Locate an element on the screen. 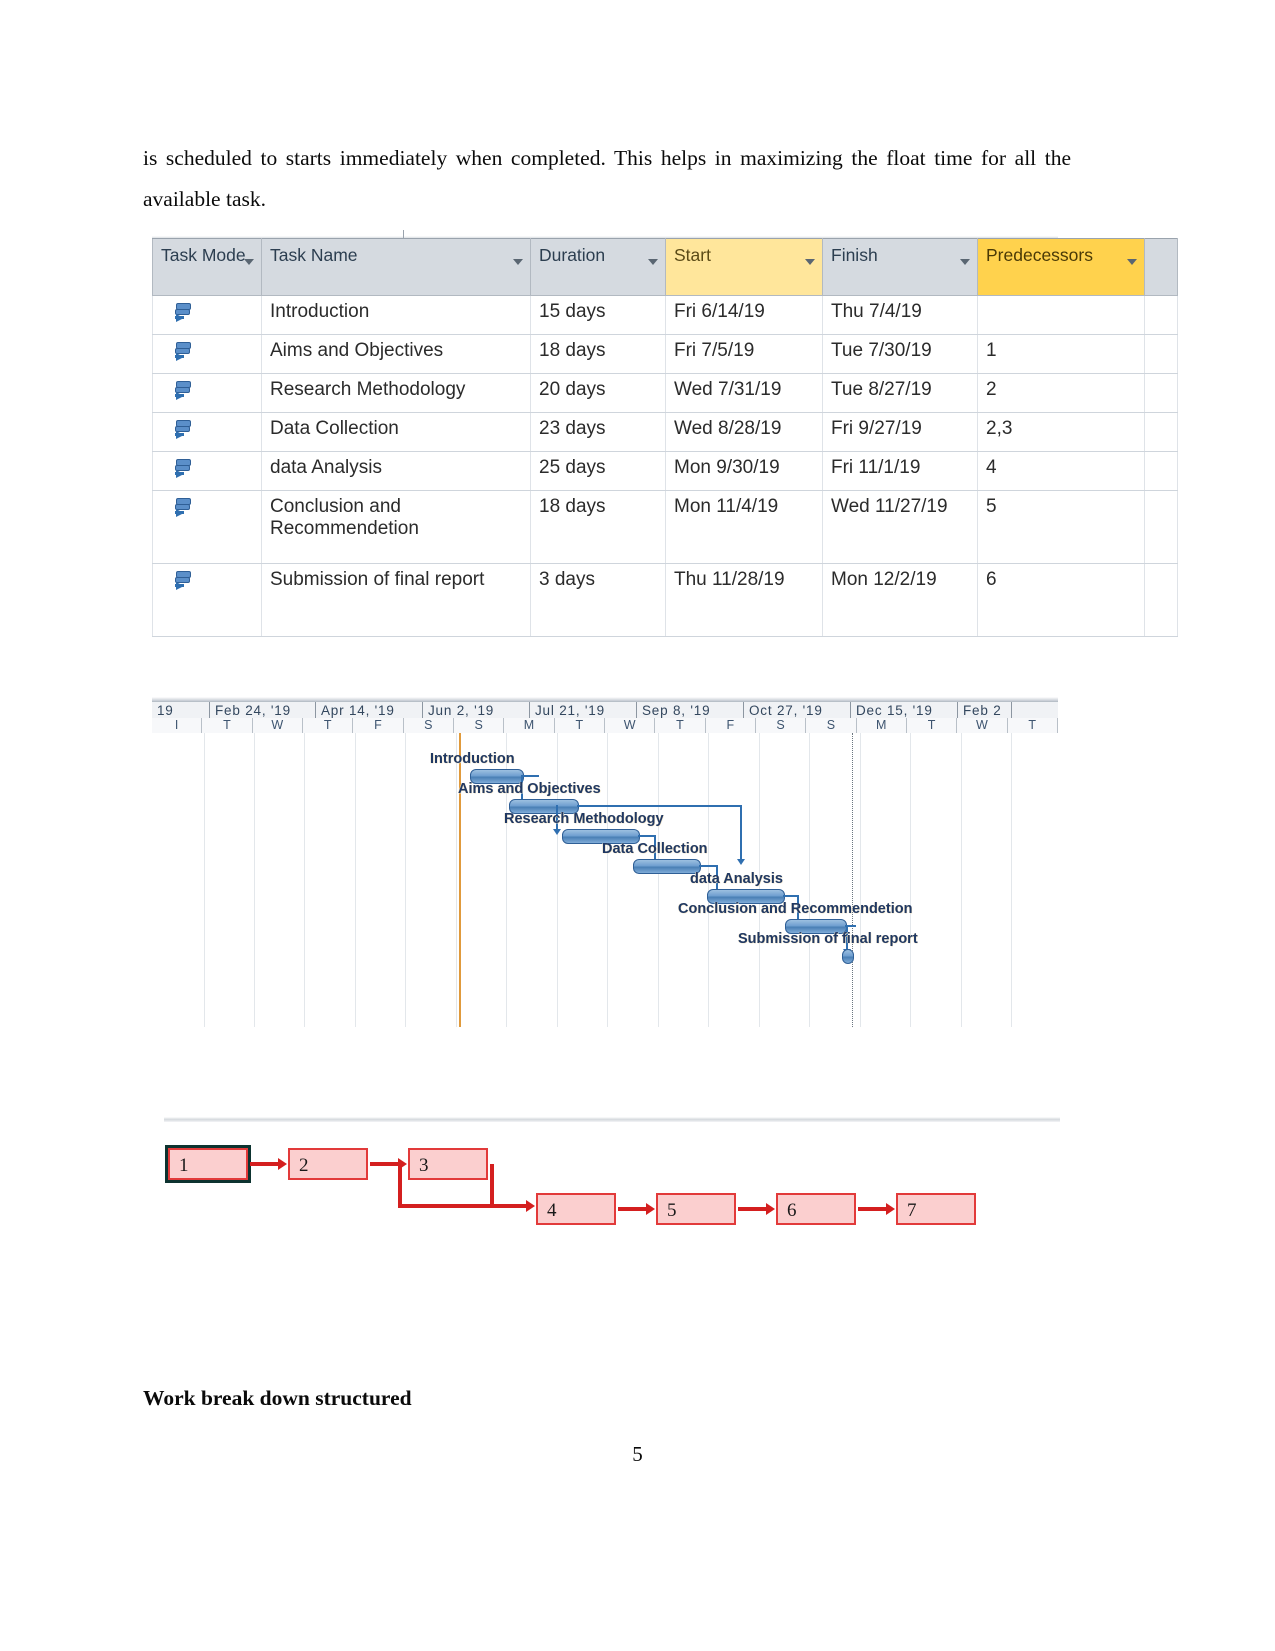 The width and height of the screenshot is (1275, 1651). network-node-4: 4 is located at coordinates (576, 1209).